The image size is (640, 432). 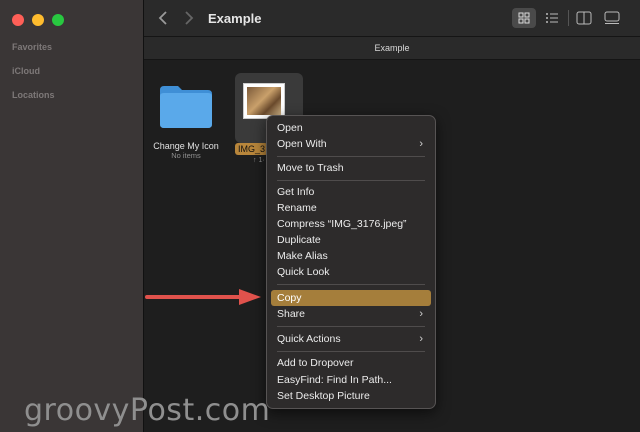 I want to click on menu-item-label: Open With, so click(x=302, y=144).